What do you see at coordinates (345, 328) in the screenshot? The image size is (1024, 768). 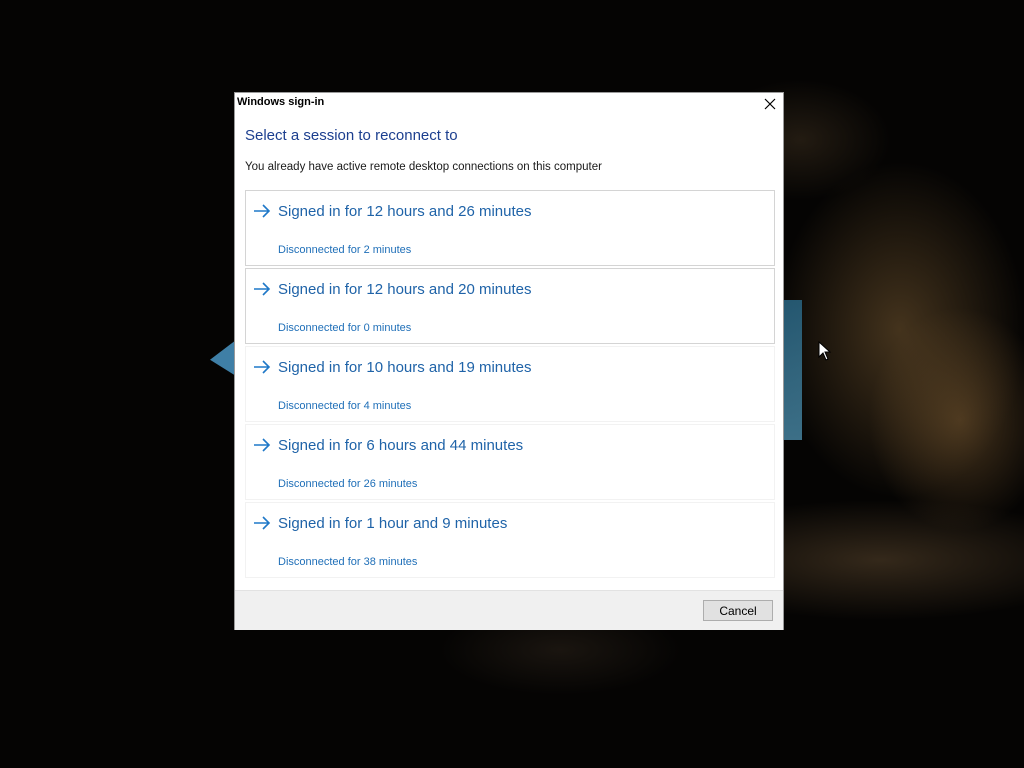 I see `session-disconnected-label: Disconnected for 0 minutes` at bounding box center [345, 328].